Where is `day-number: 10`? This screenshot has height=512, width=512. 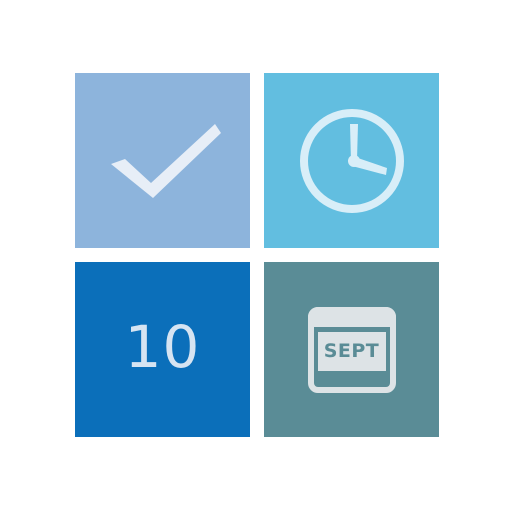
day-number: 10 is located at coordinates (162, 346).